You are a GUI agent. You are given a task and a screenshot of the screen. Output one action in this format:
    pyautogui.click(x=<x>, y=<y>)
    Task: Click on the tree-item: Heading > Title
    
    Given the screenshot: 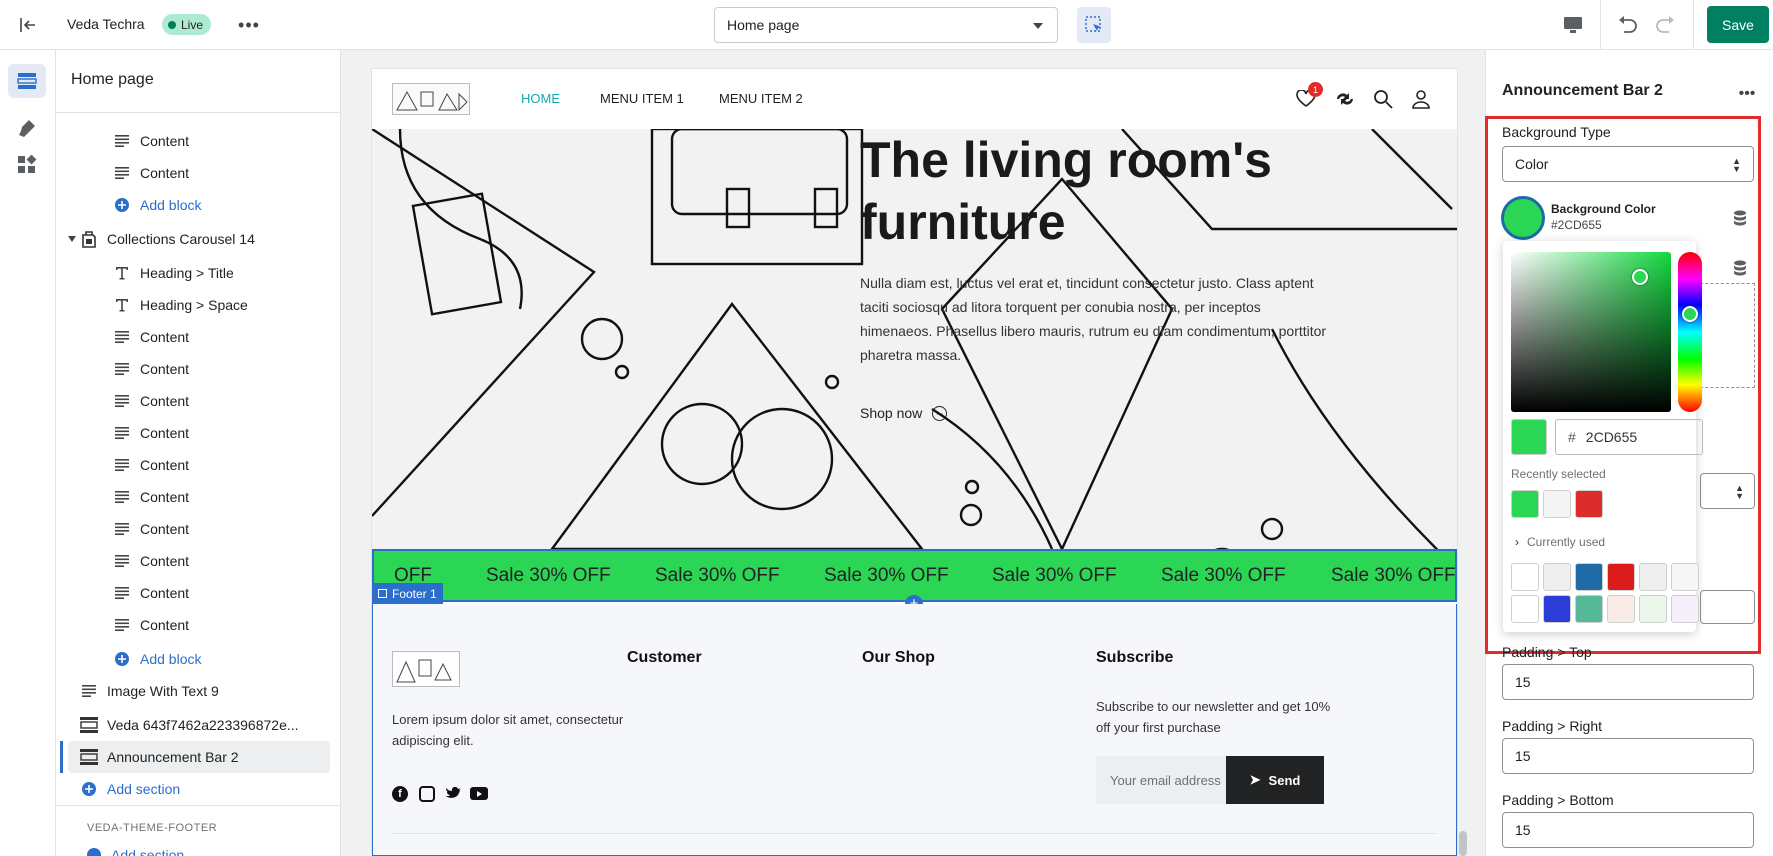 What is the action you would take?
    pyautogui.click(x=196, y=273)
    